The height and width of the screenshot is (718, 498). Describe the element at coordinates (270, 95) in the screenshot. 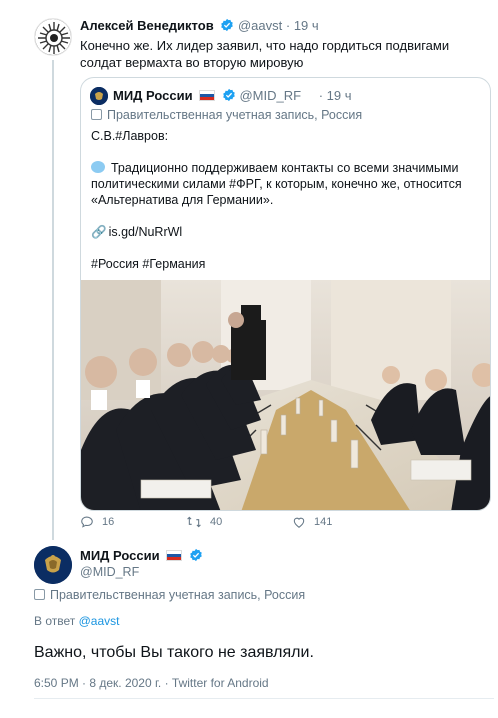

I see `quote-author-handle: @MID_RF` at that location.